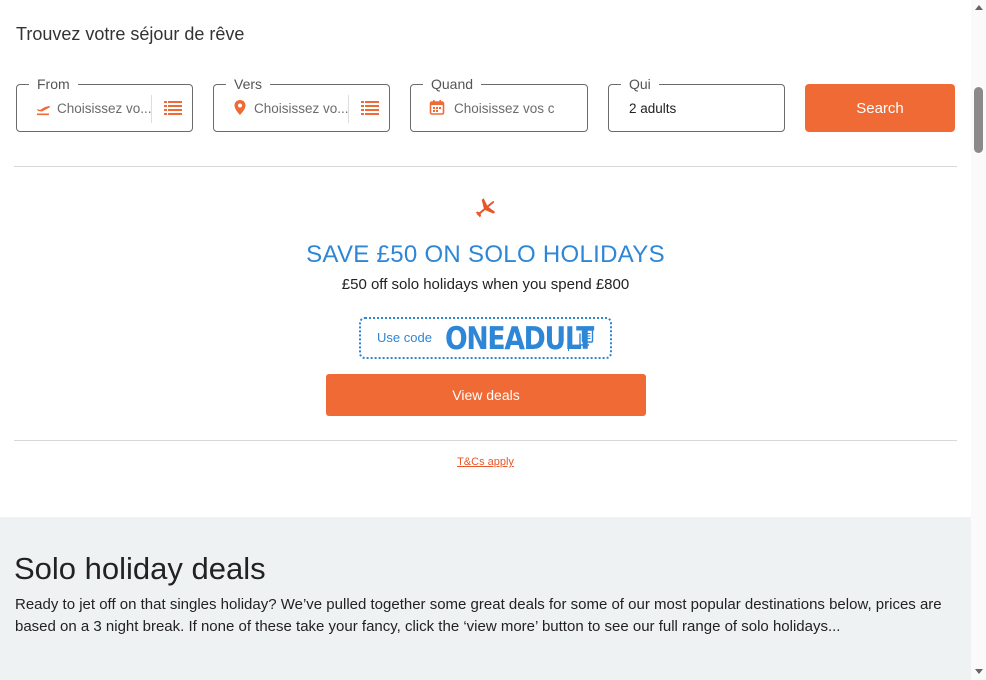 The height and width of the screenshot is (680, 986). Describe the element at coordinates (640, 84) in the screenshot. I see `who-legend: Qui` at that location.